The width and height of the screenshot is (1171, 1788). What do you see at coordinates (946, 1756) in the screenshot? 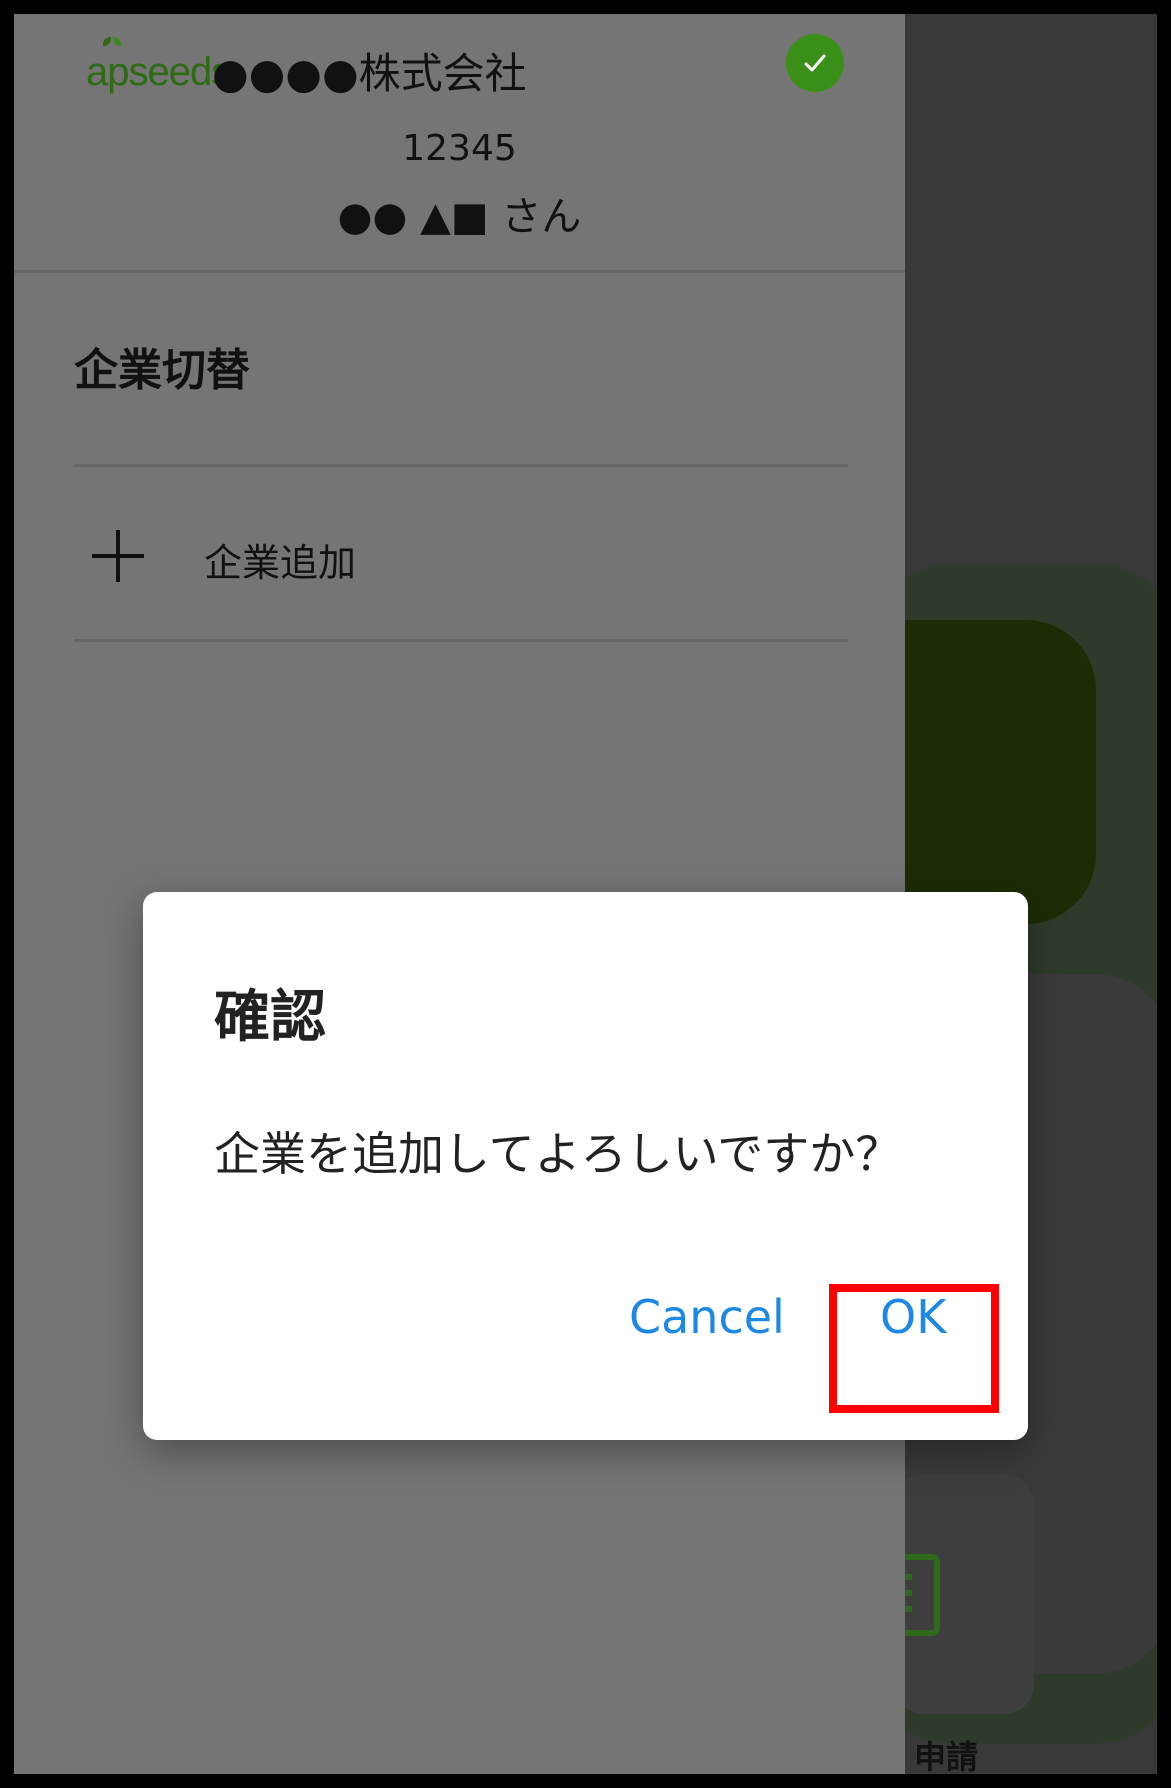
I see `background-menu-label: 申請` at bounding box center [946, 1756].